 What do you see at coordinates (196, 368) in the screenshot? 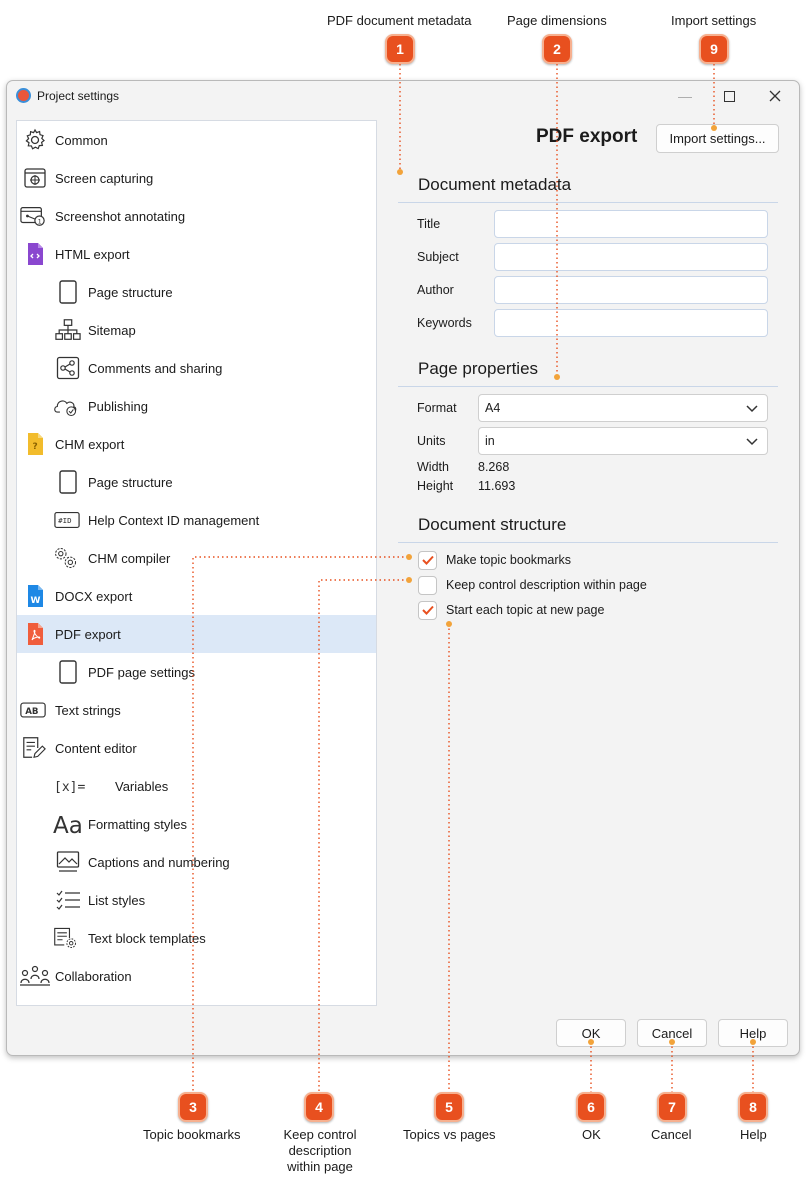
I see `nav-item-comments-sharing: Comments and sharing` at bounding box center [196, 368].